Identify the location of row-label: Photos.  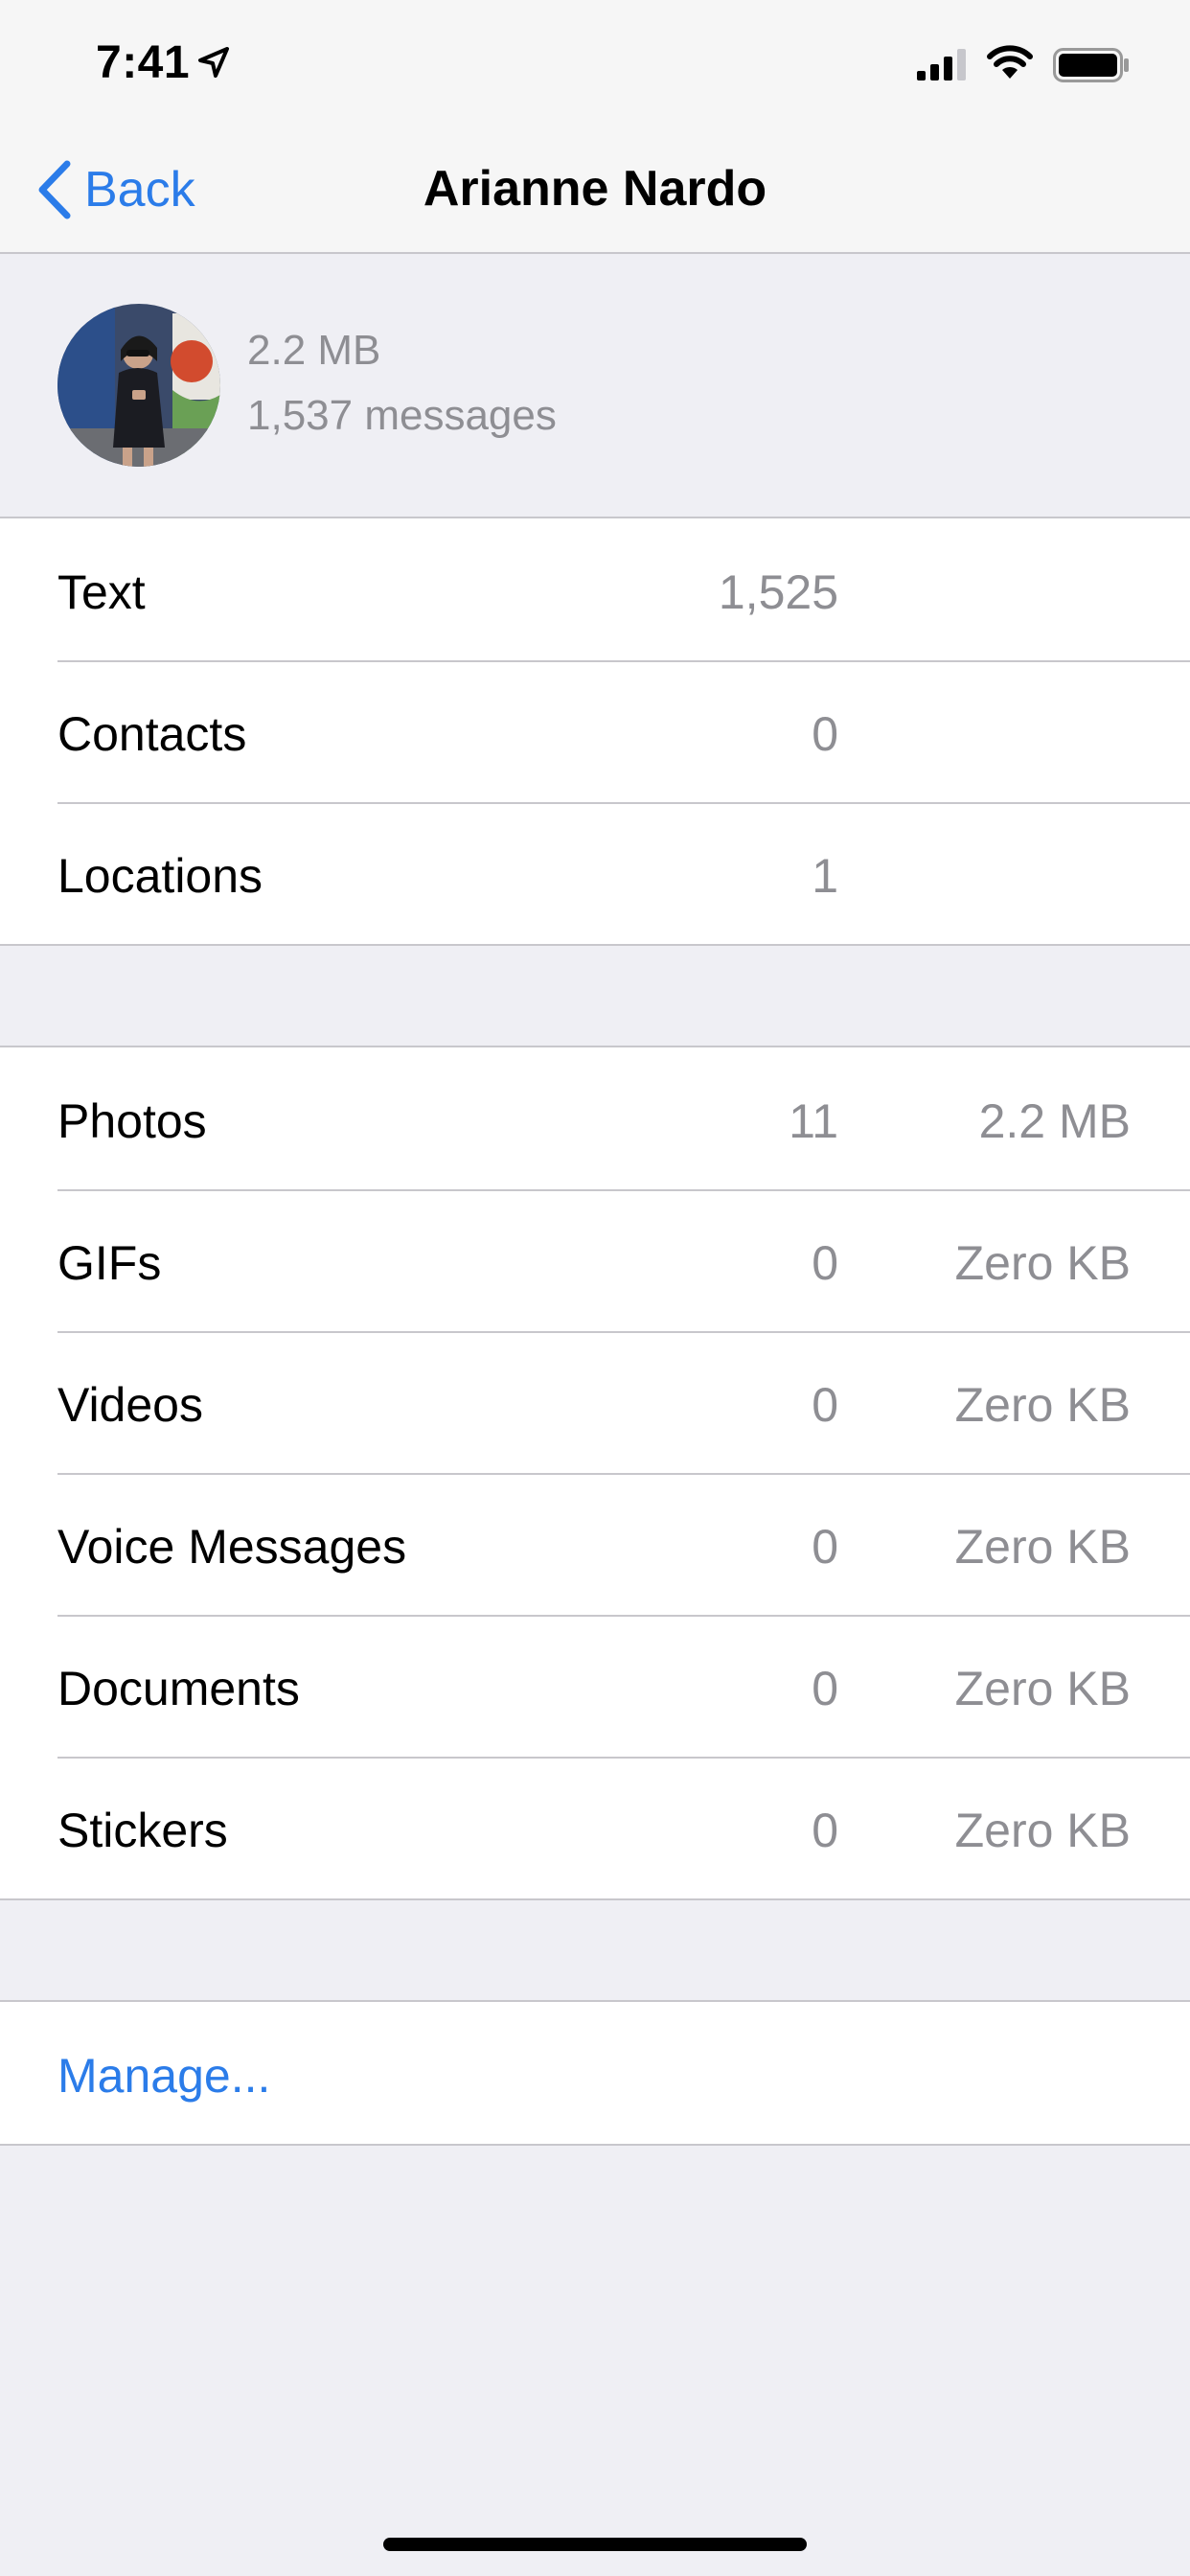
(132, 1121).